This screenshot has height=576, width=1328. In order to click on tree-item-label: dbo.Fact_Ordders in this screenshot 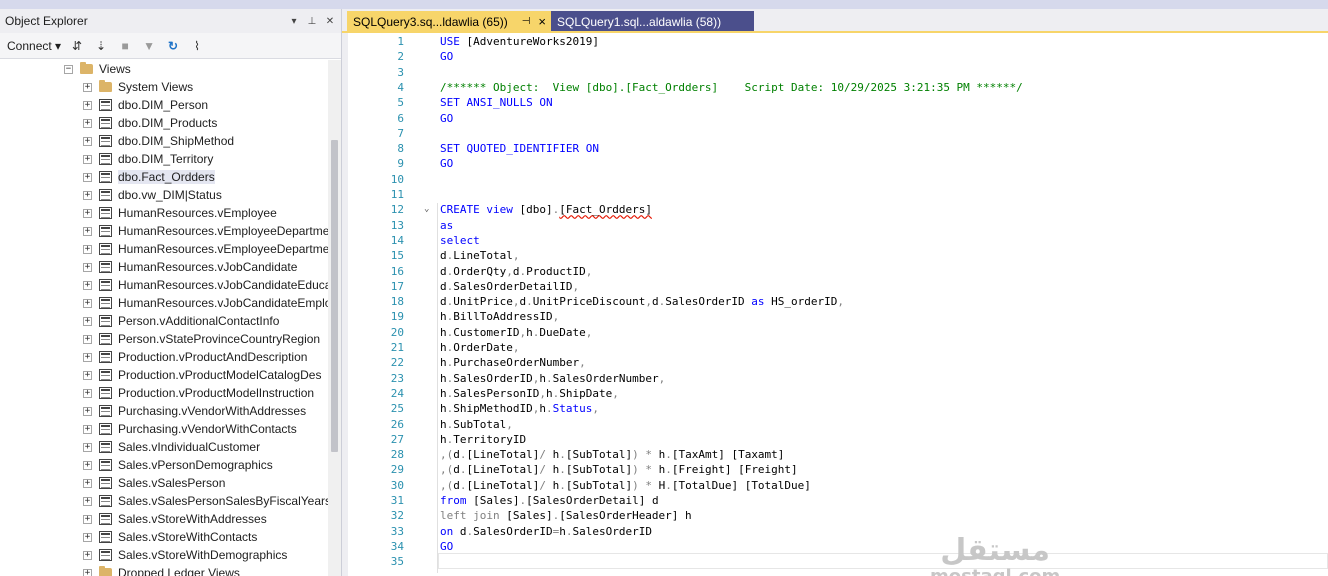, I will do `click(166, 177)`.